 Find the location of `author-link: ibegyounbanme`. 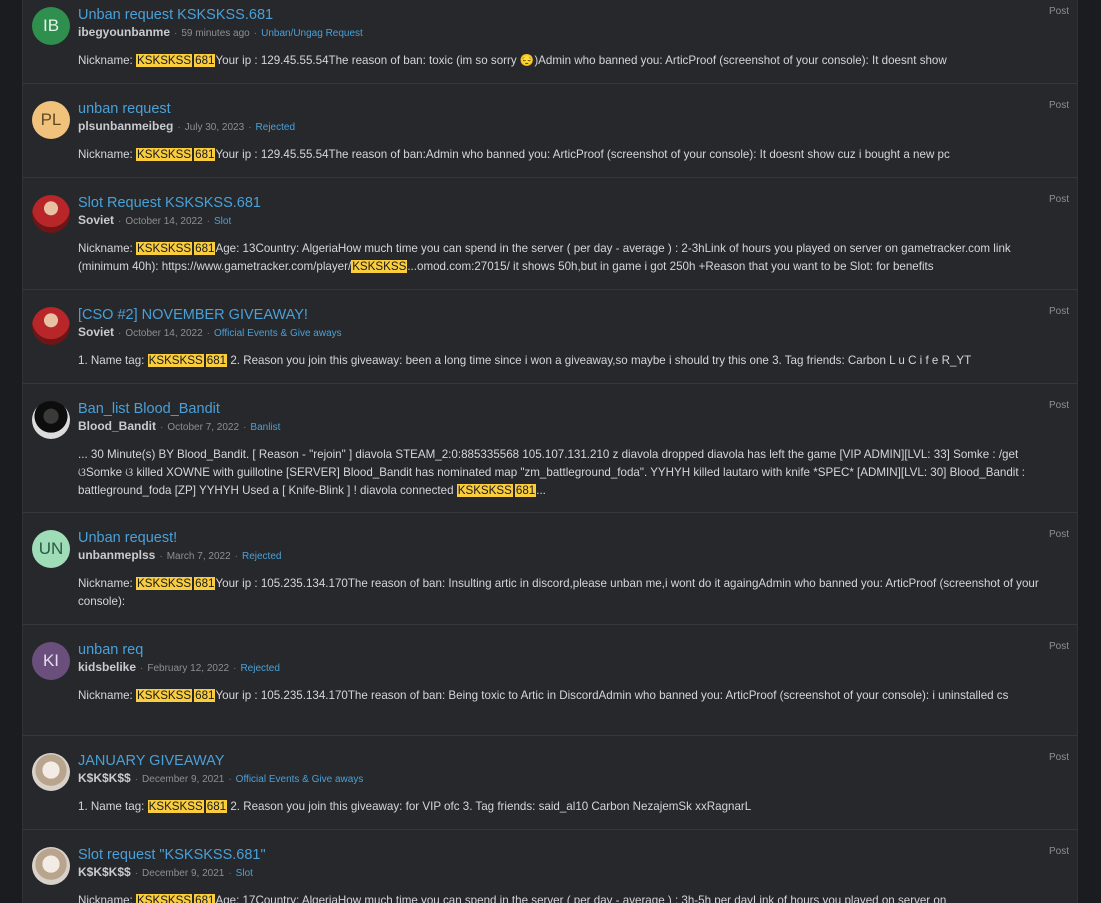

author-link: ibegyounbanme is located at coordinates (124, 32).